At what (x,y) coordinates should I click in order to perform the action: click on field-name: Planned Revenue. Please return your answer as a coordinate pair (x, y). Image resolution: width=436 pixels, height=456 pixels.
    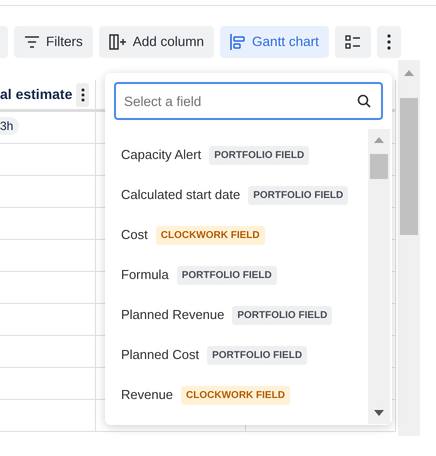
    Looking at the image, I should click on (172, 315).